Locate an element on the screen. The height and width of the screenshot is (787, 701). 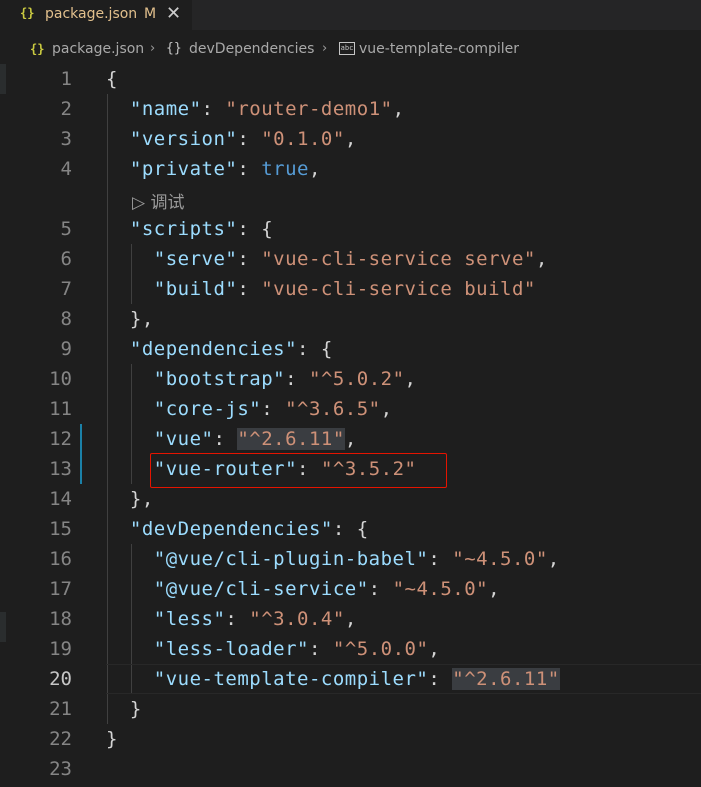
code-text: "build": "vue-cli-service build" is located at coordinates (344, 289).